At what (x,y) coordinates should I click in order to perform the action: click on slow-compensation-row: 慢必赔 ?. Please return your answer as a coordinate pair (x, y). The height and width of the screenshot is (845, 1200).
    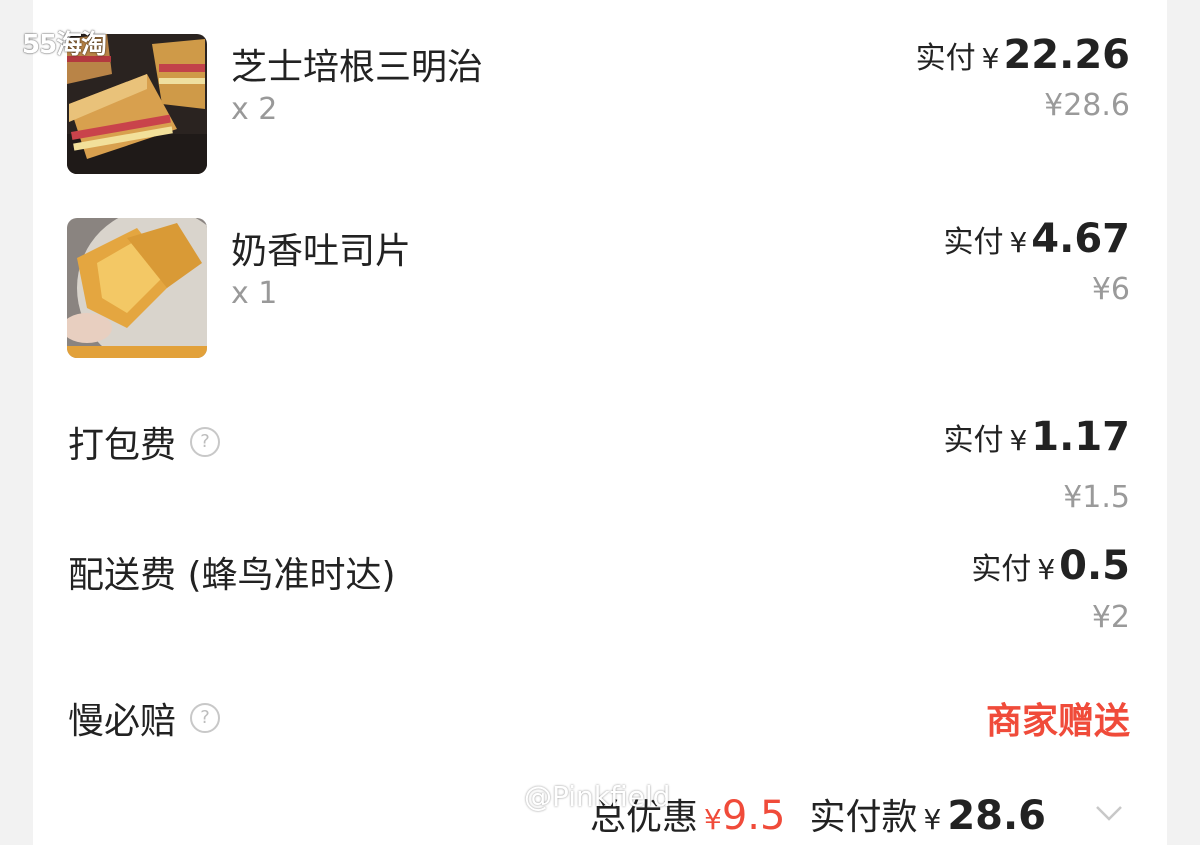
    Looking at the image, I should click on (144, 718).